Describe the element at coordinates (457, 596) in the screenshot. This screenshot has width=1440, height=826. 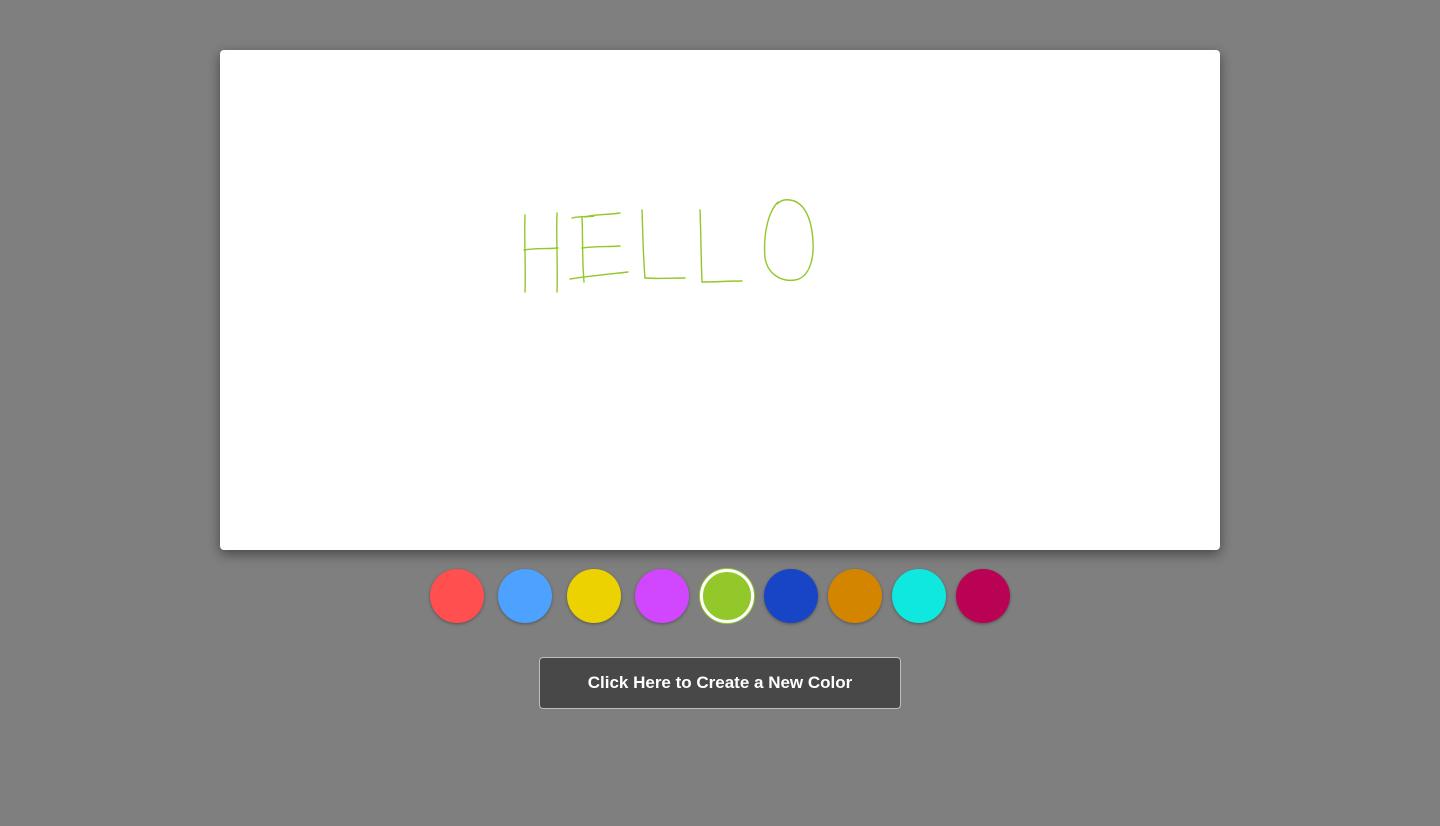
I see `color-swatch-red` at that location.